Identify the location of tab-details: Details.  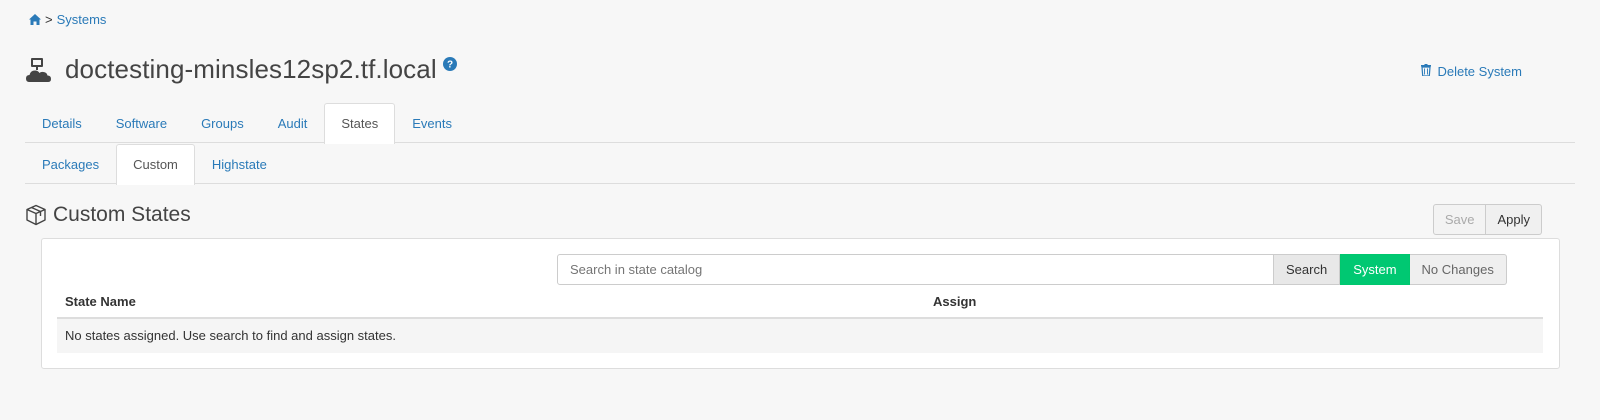
(62, 123).